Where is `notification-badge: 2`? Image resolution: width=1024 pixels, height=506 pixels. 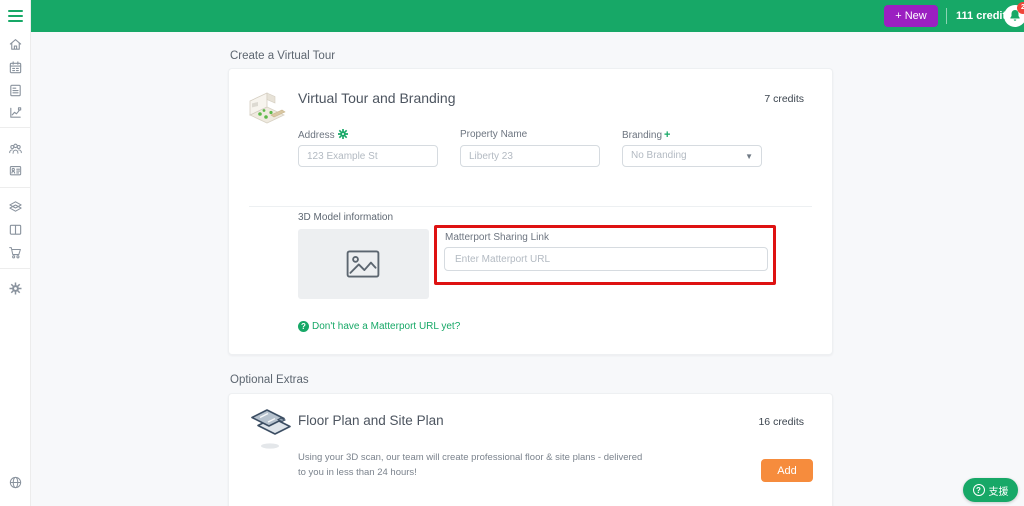
notification-badge: 2 is located at coordinates (1020, 8).